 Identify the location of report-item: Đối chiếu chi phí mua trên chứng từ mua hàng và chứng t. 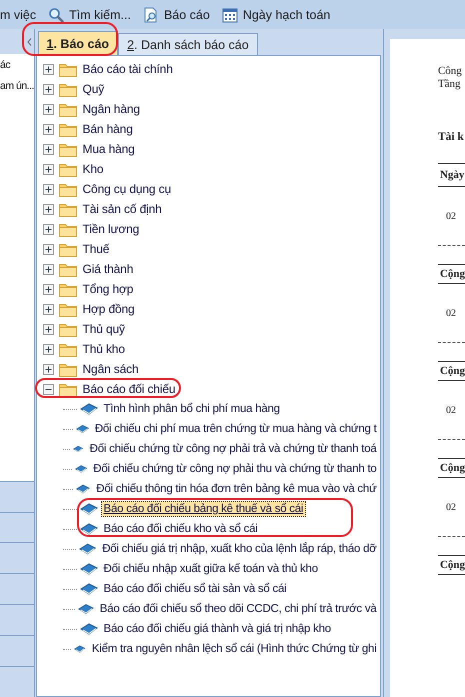
(236, 429).